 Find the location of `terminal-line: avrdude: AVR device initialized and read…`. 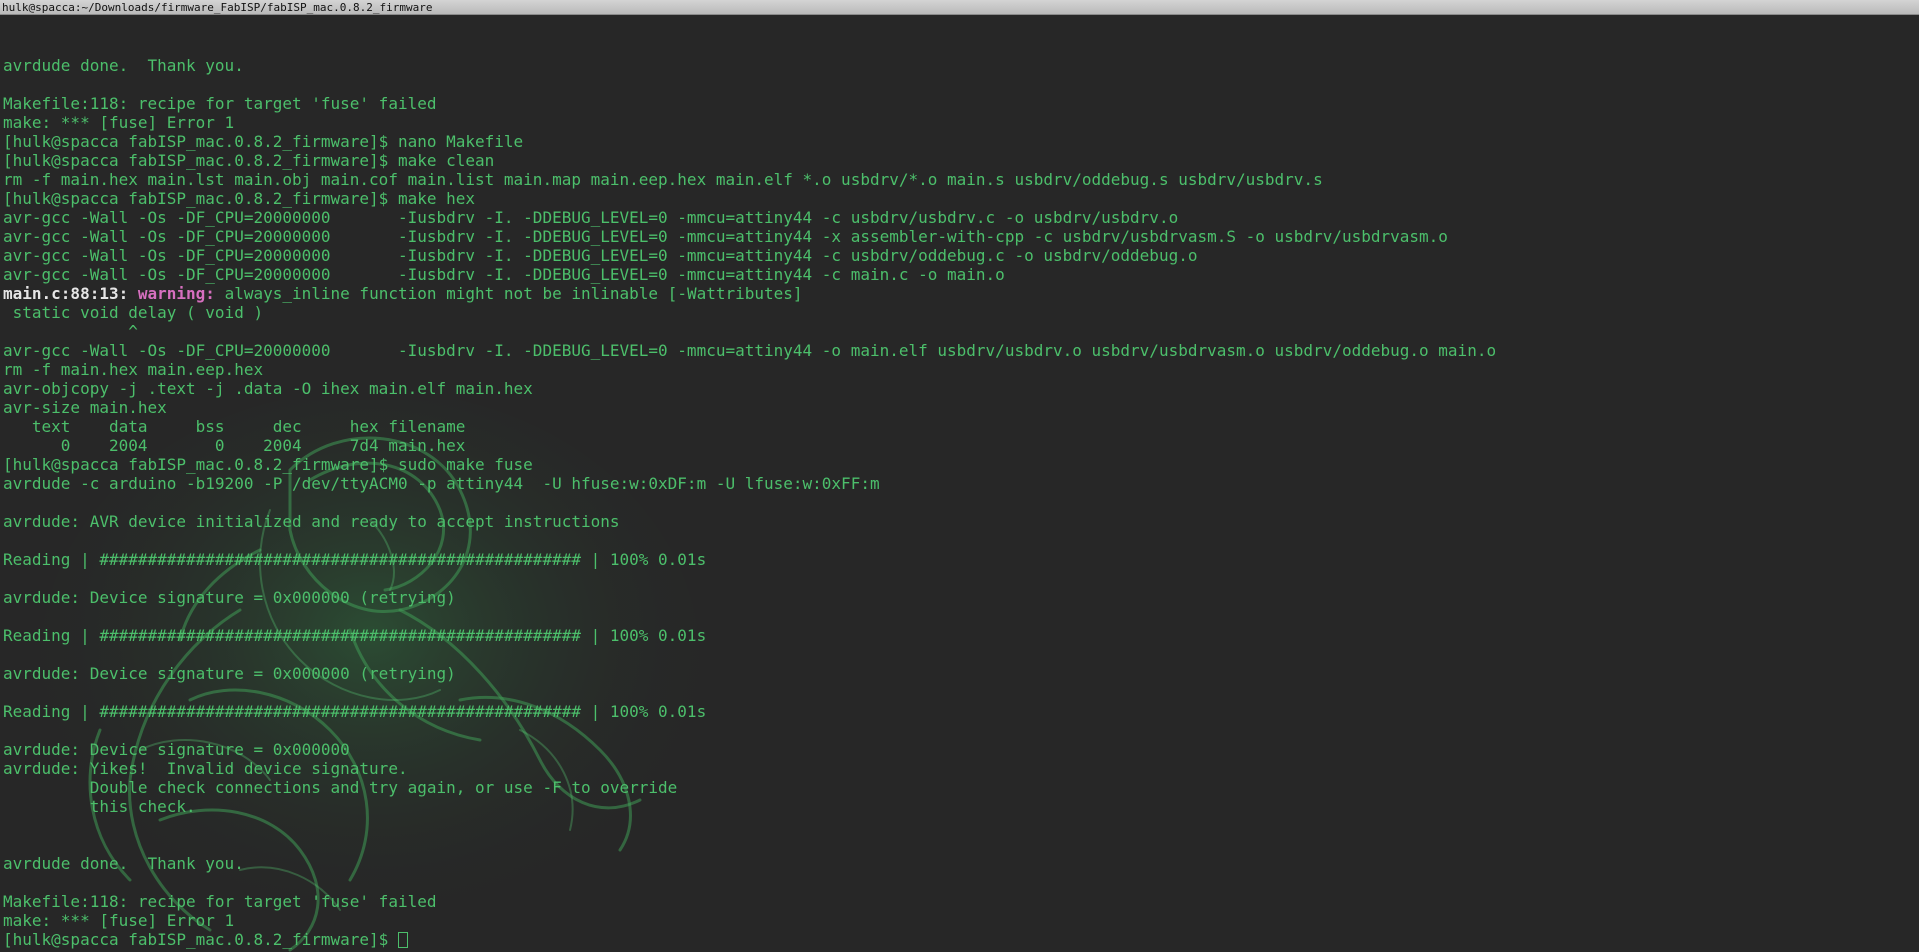

terminal-line: avrdude: AVR device initialized and read… is located at coordinates (311, 521).